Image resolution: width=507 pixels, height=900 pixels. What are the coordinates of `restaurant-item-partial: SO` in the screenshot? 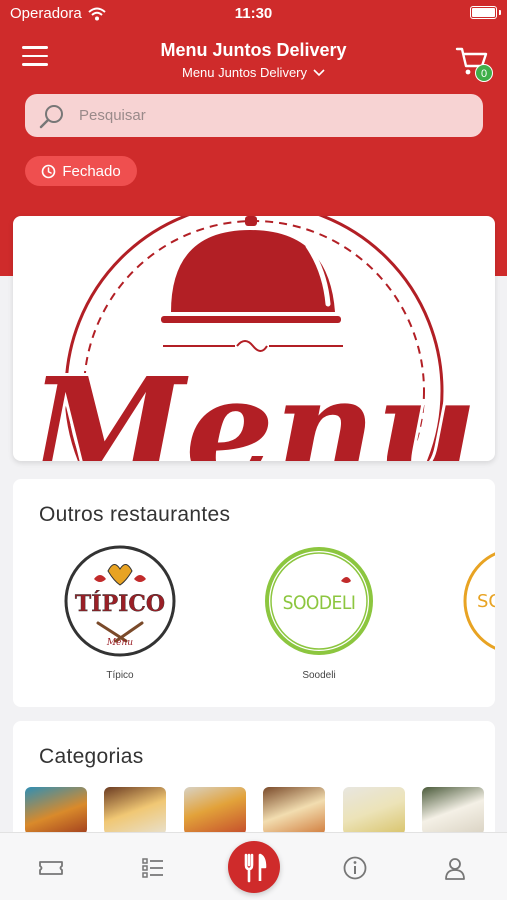 It's located at (478, 603).